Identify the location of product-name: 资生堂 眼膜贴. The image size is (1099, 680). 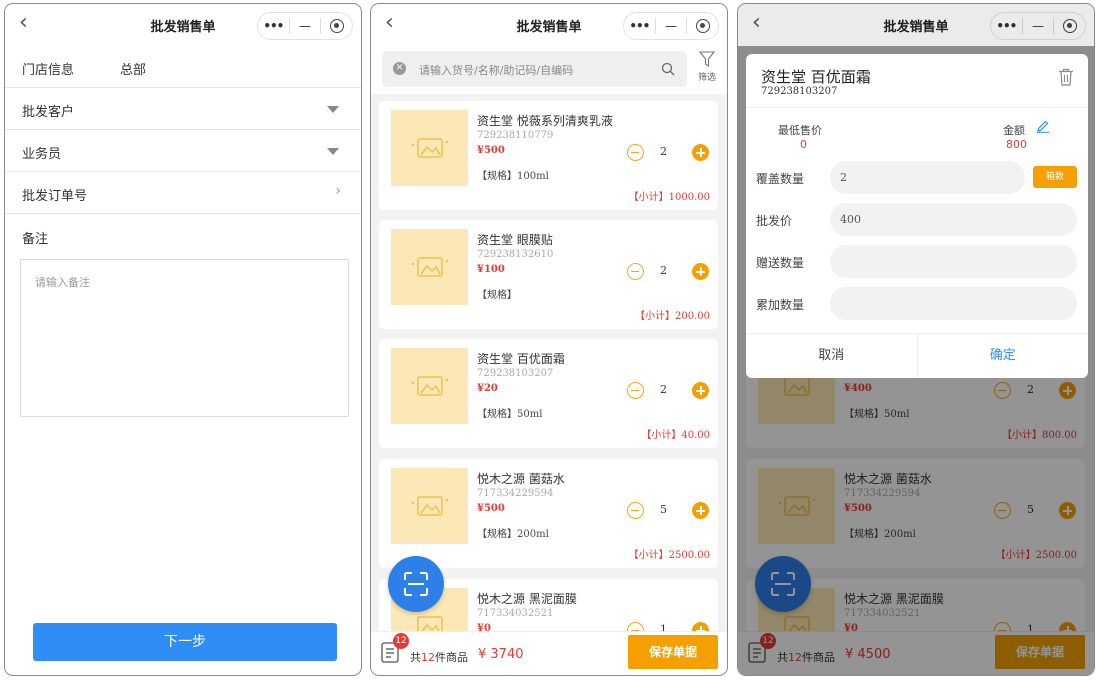
(515, 240).